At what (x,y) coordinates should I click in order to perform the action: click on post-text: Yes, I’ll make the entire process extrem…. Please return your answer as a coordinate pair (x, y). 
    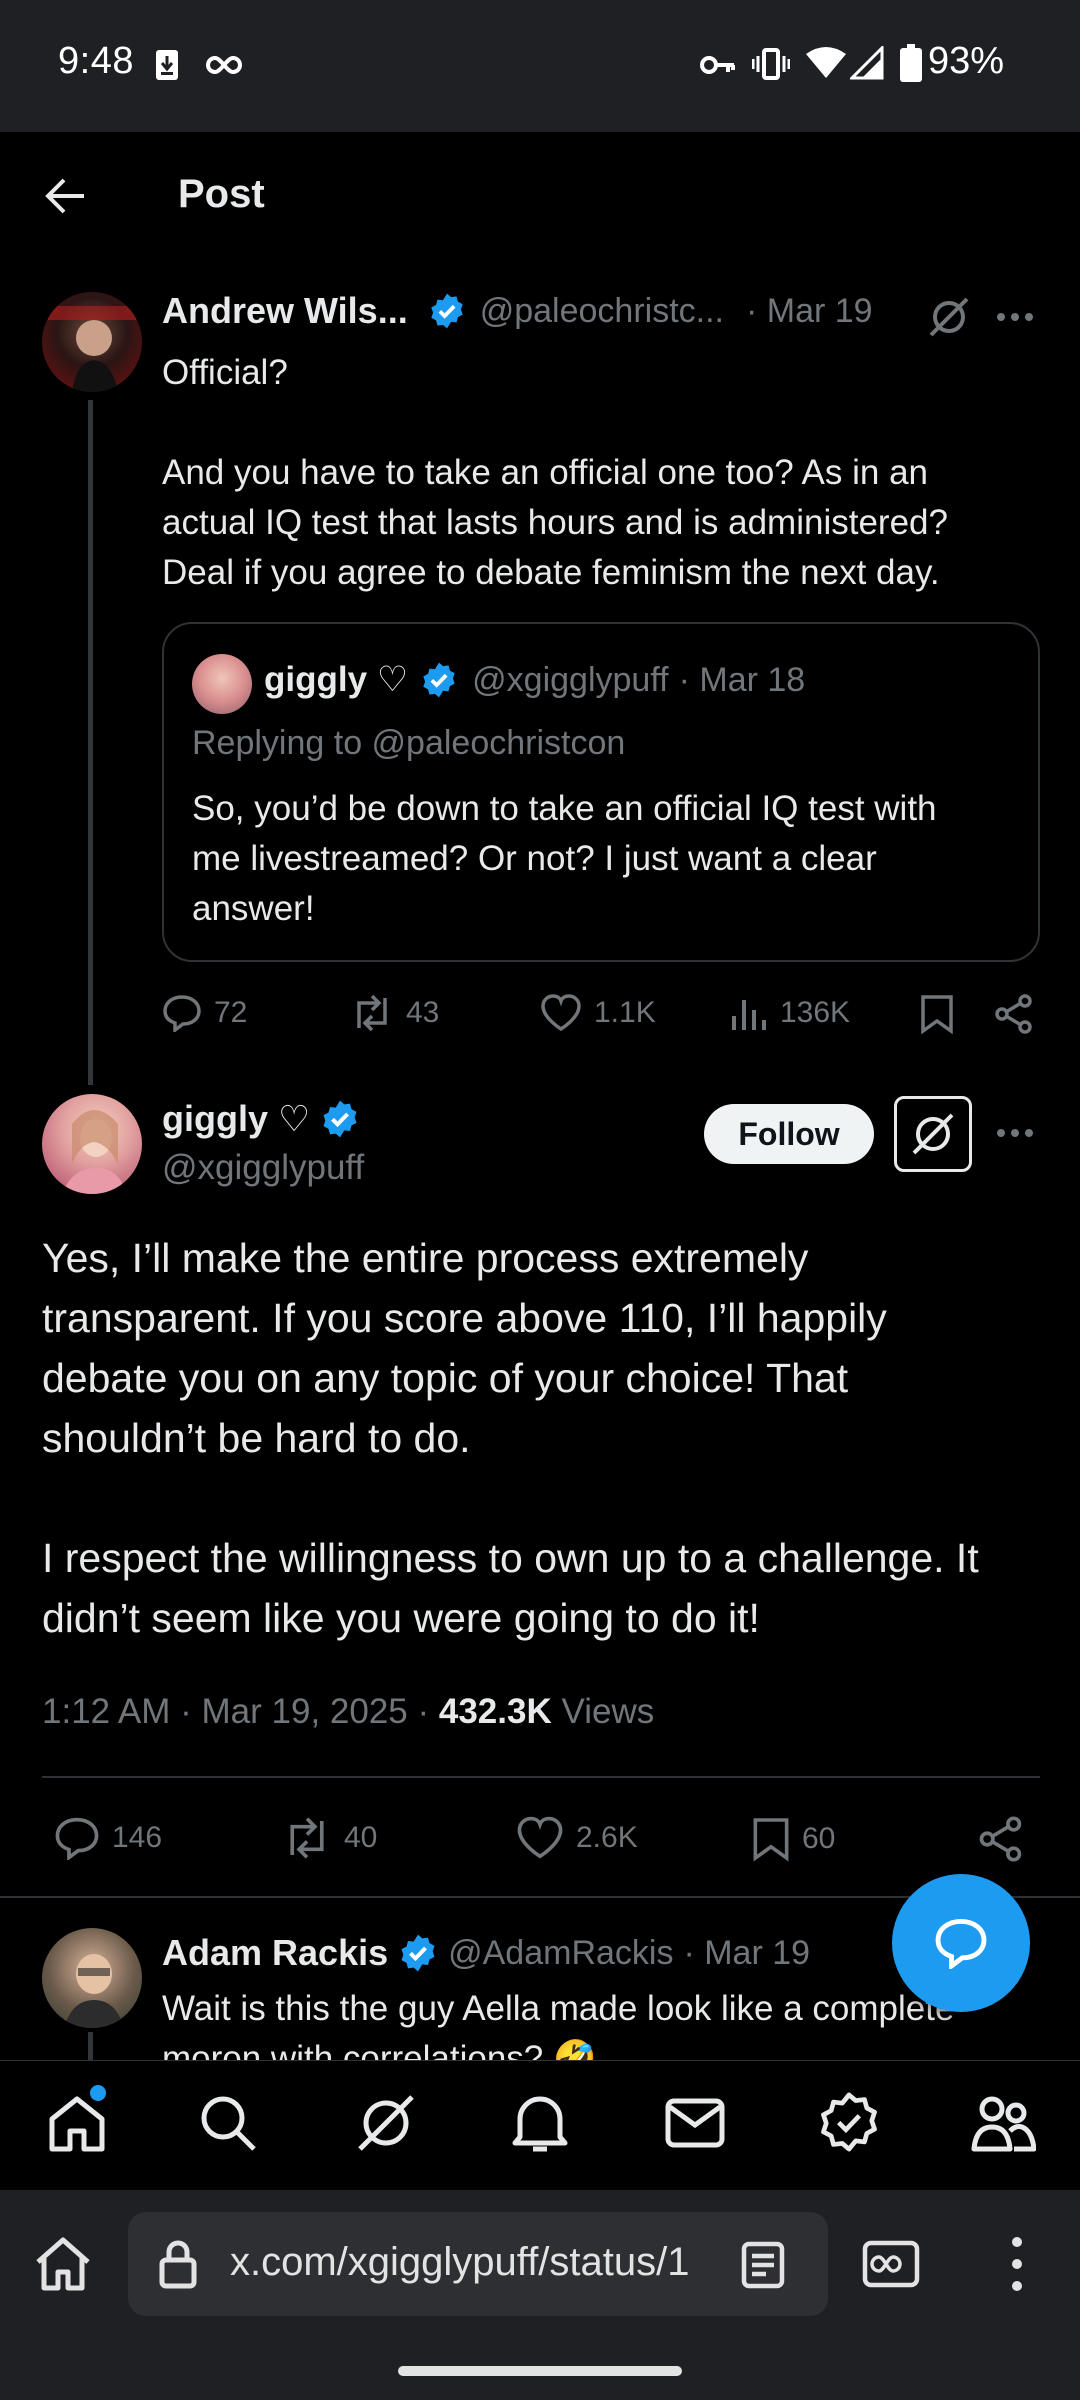
    Looking at the image, I should click on (510, 1438).